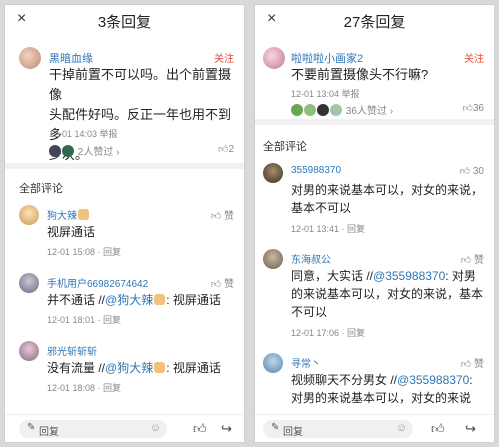 This screenshot has width=499, height=447. I want to click on comment-meta: 12-01 13:41 · 回复, so click(328, 228).